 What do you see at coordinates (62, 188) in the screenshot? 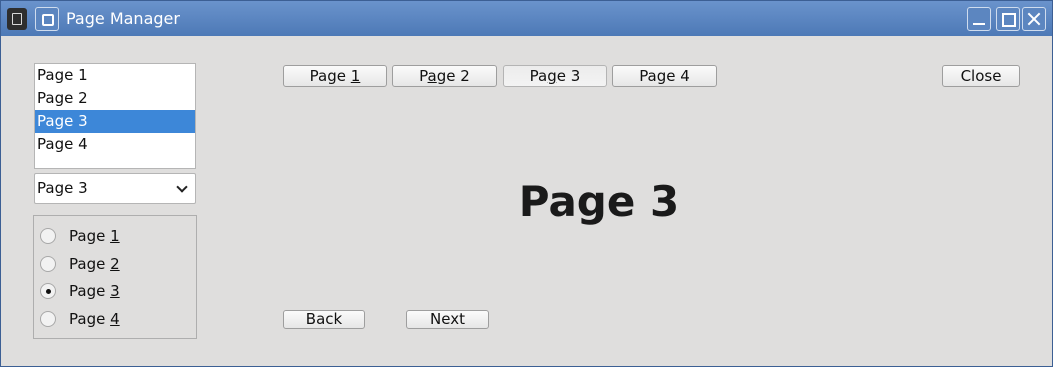
I see `combo-value: Page 3` at bounding box center [62, 188].